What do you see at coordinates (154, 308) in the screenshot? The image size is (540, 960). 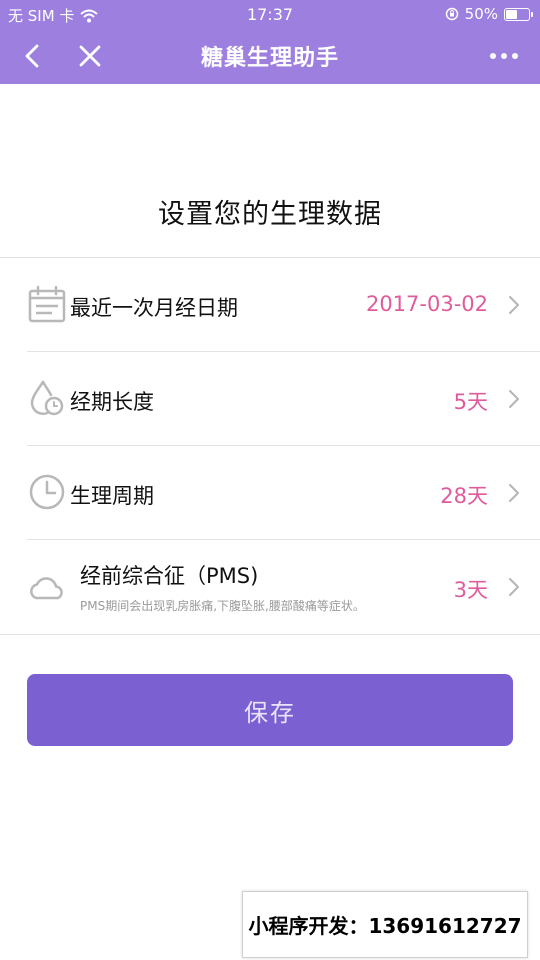 I see `setting-label: 最近一次月经日期` at bounding box center [154, 308].